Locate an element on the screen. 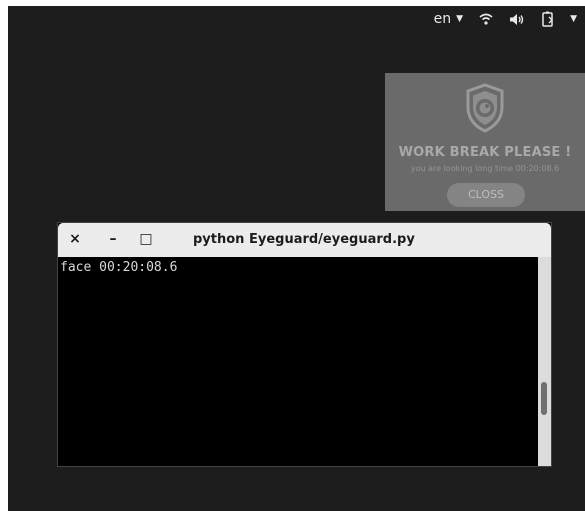 The image size is (585, 511). window-titlebar: × – □ python Eyeguard/eyeguard.py is located at coordinates (304, 240).